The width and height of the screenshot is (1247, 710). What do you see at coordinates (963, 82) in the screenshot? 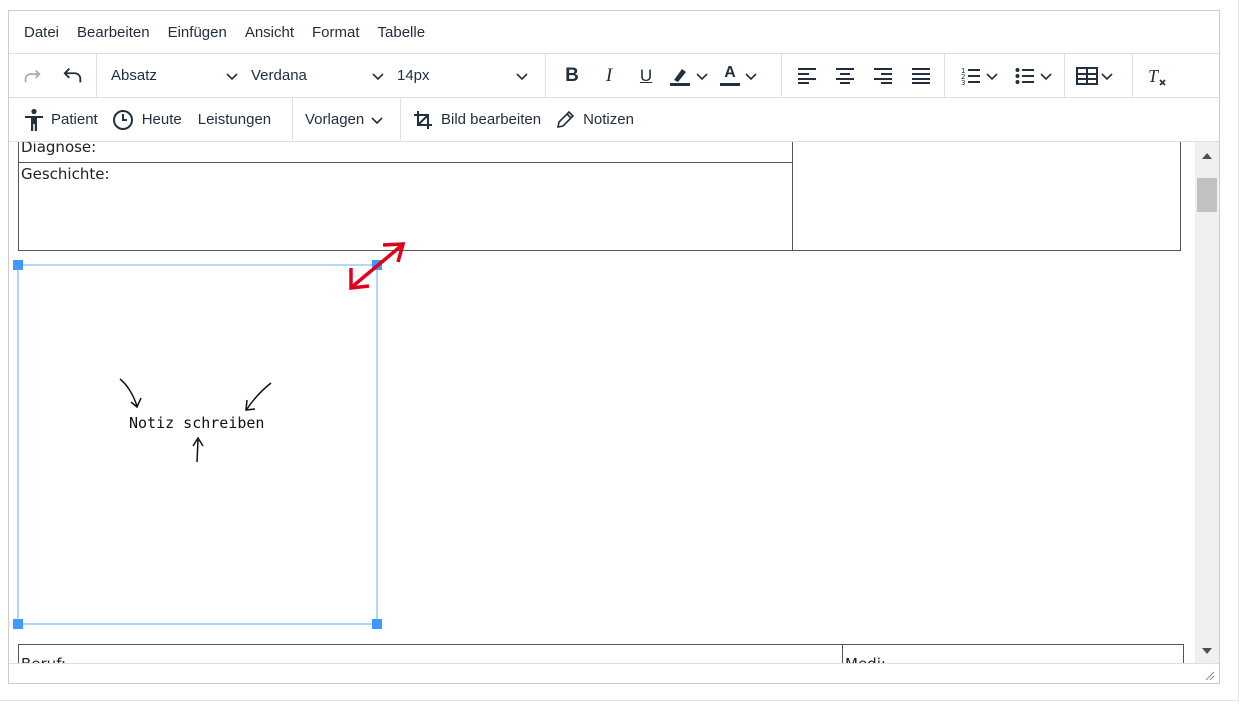
I see `svg-text: 3` at bounding box center [963, 82].